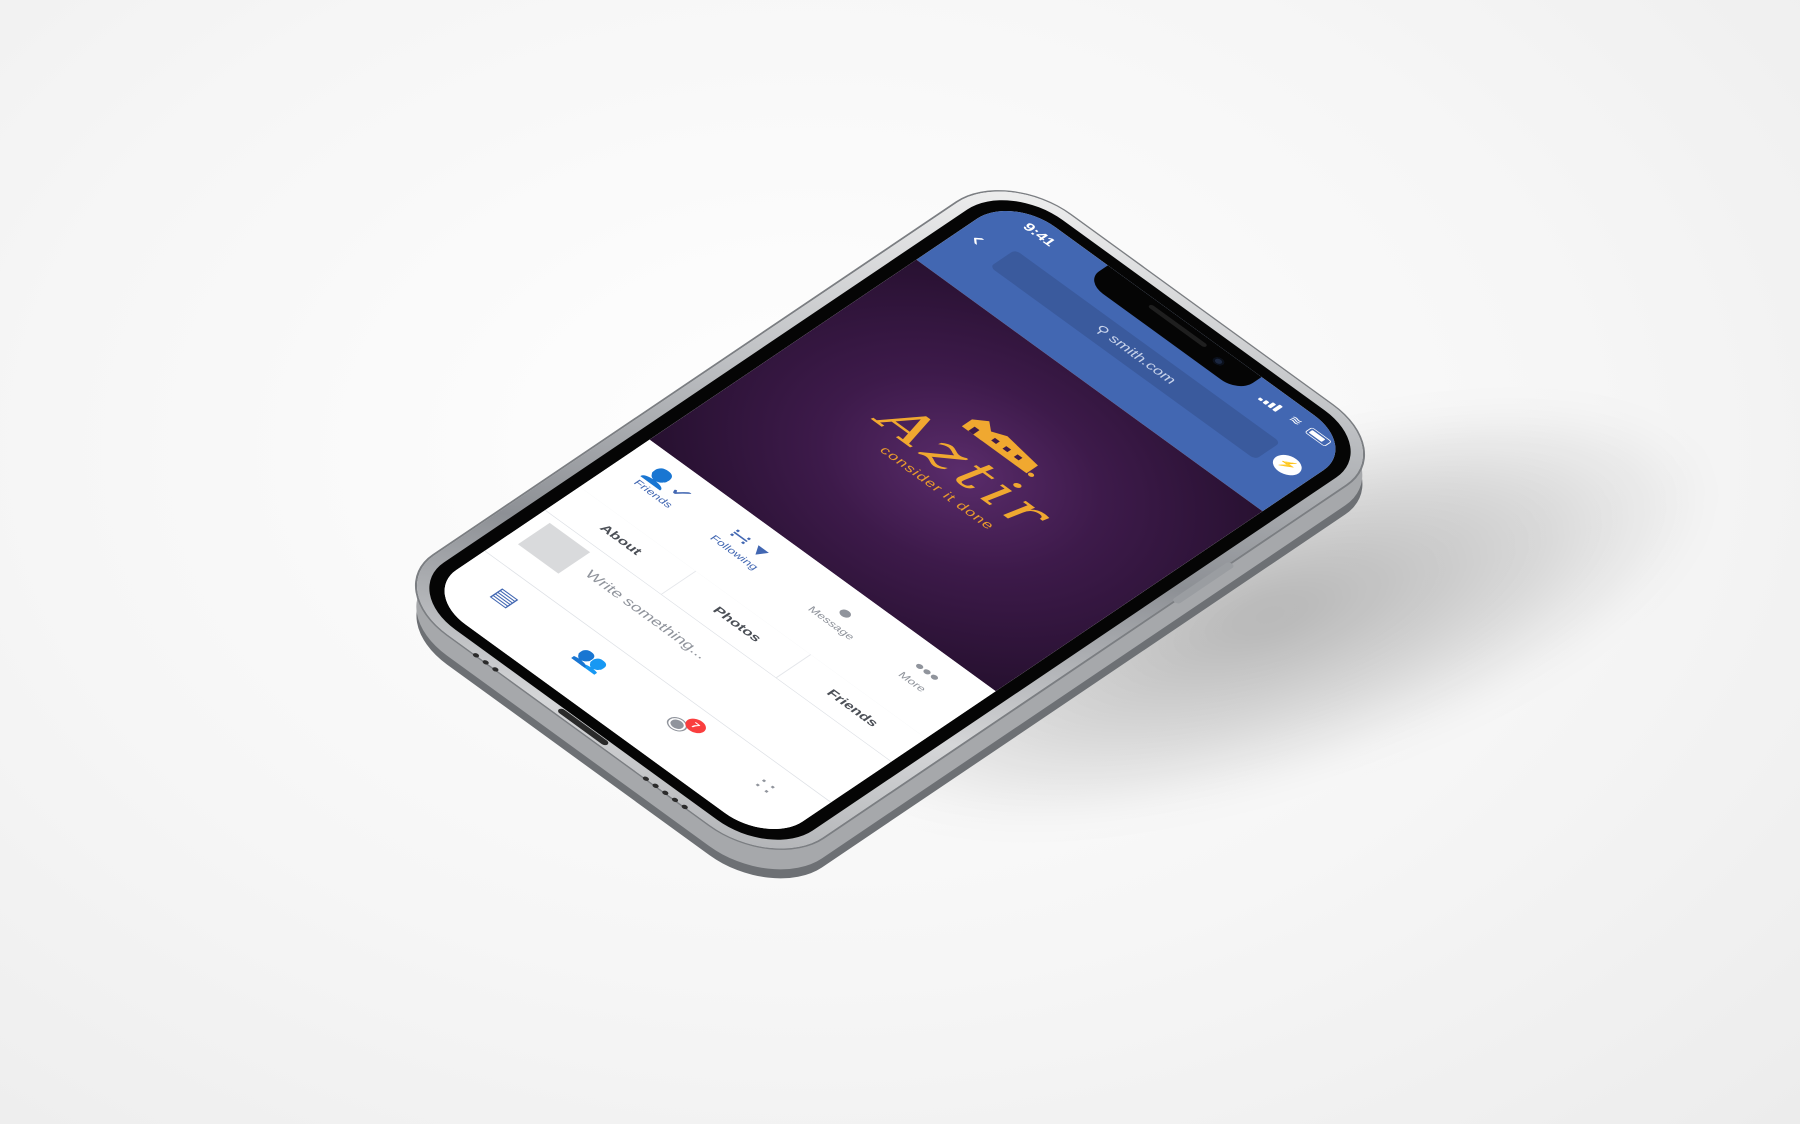 The width and height of the screenshot is (1800, 1124). What do you see at coordinates (978, 239) in the screenshot?
I see `chevron-left-icon: ‹` at bounding box center [978, 239].